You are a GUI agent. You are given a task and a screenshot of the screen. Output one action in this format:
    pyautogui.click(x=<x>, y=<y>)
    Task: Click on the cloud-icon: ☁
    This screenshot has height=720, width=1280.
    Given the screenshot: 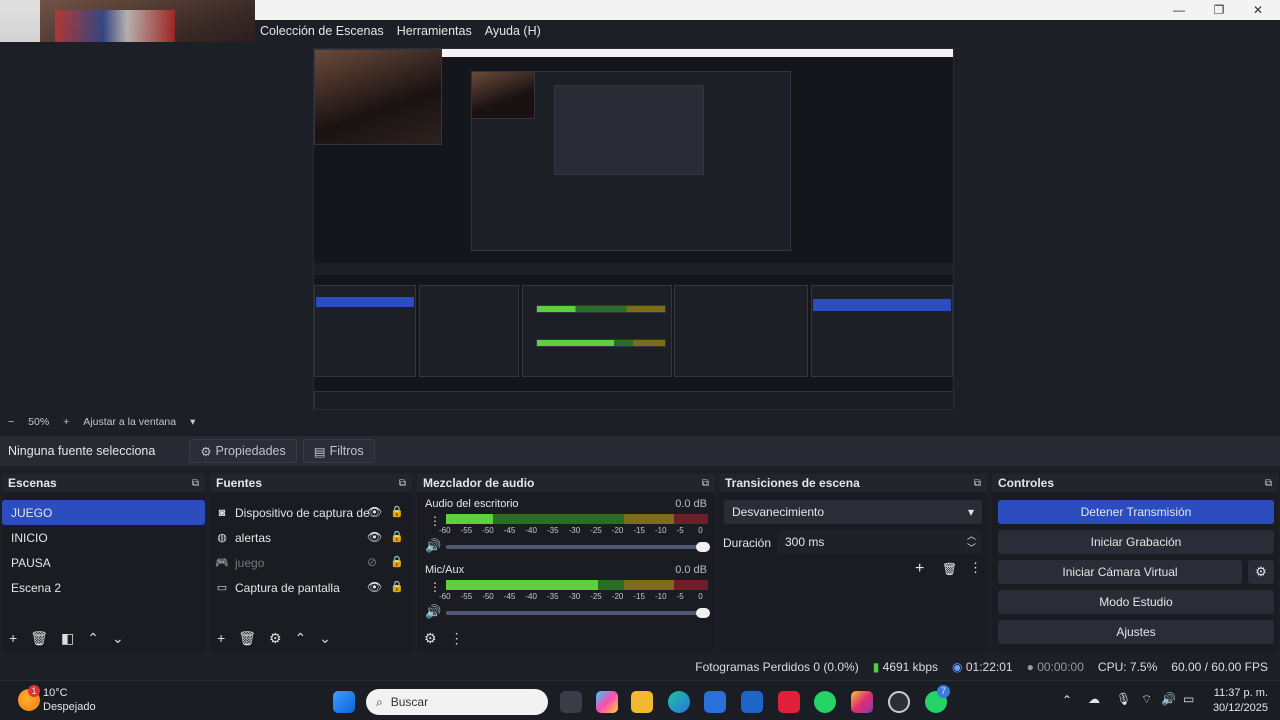 What is the action you would take?
    pyautogui.click(x=1094, y=699)
    